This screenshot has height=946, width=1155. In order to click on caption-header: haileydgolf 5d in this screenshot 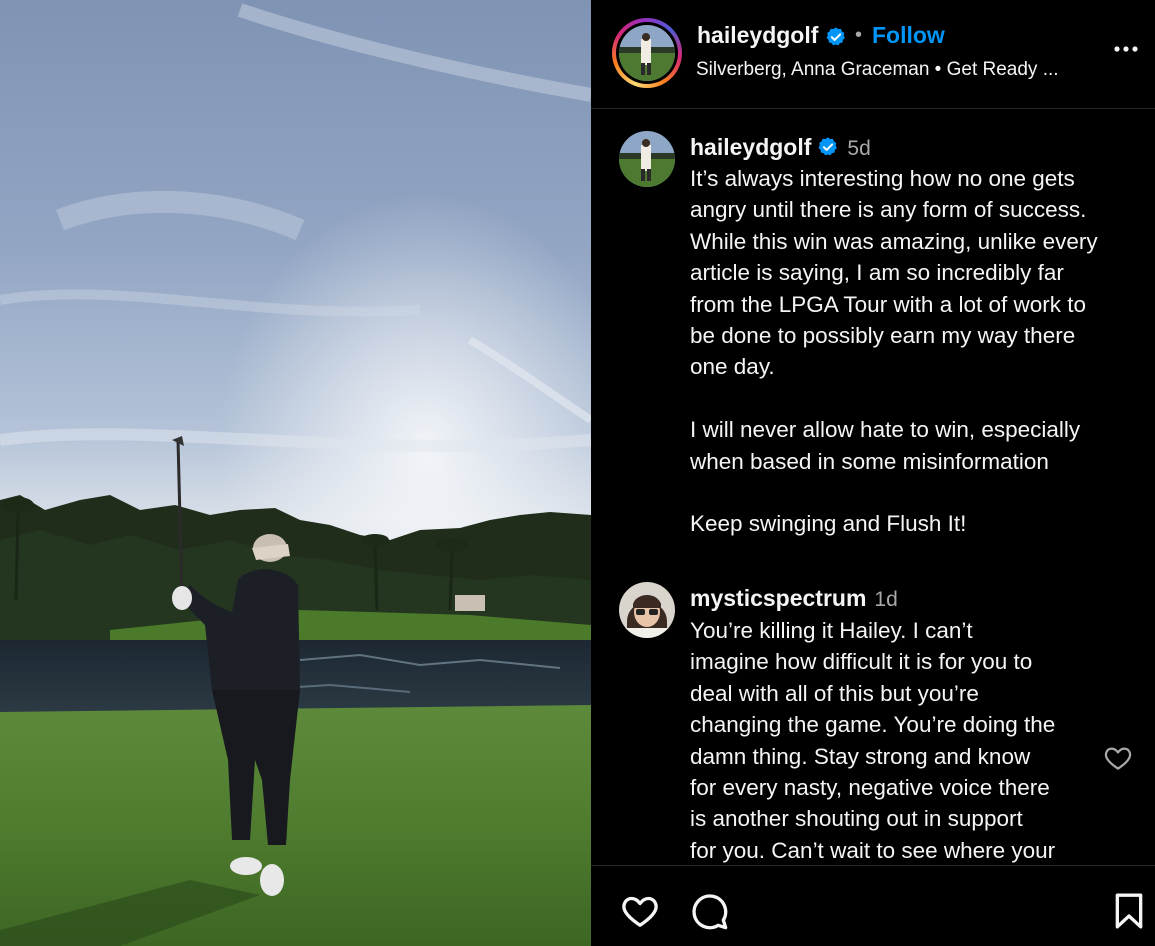, I will do `click(780, 147)`.